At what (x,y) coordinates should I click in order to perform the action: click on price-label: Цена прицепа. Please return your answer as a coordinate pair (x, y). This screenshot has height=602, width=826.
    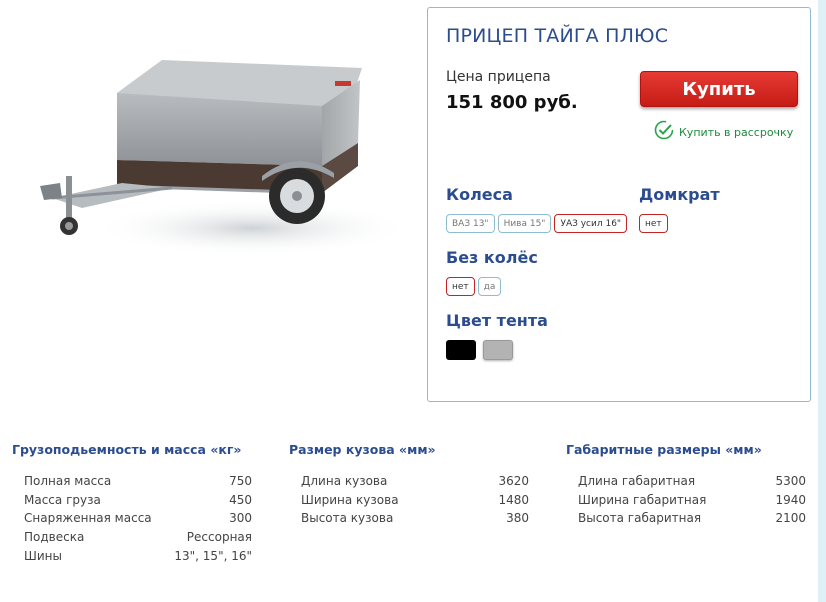
    Looking at the image, I should click on (498, 77).